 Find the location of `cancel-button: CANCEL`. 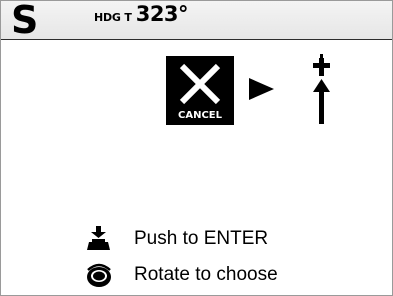

cancel-button: CANCEL is located at coordinates (200, 90).